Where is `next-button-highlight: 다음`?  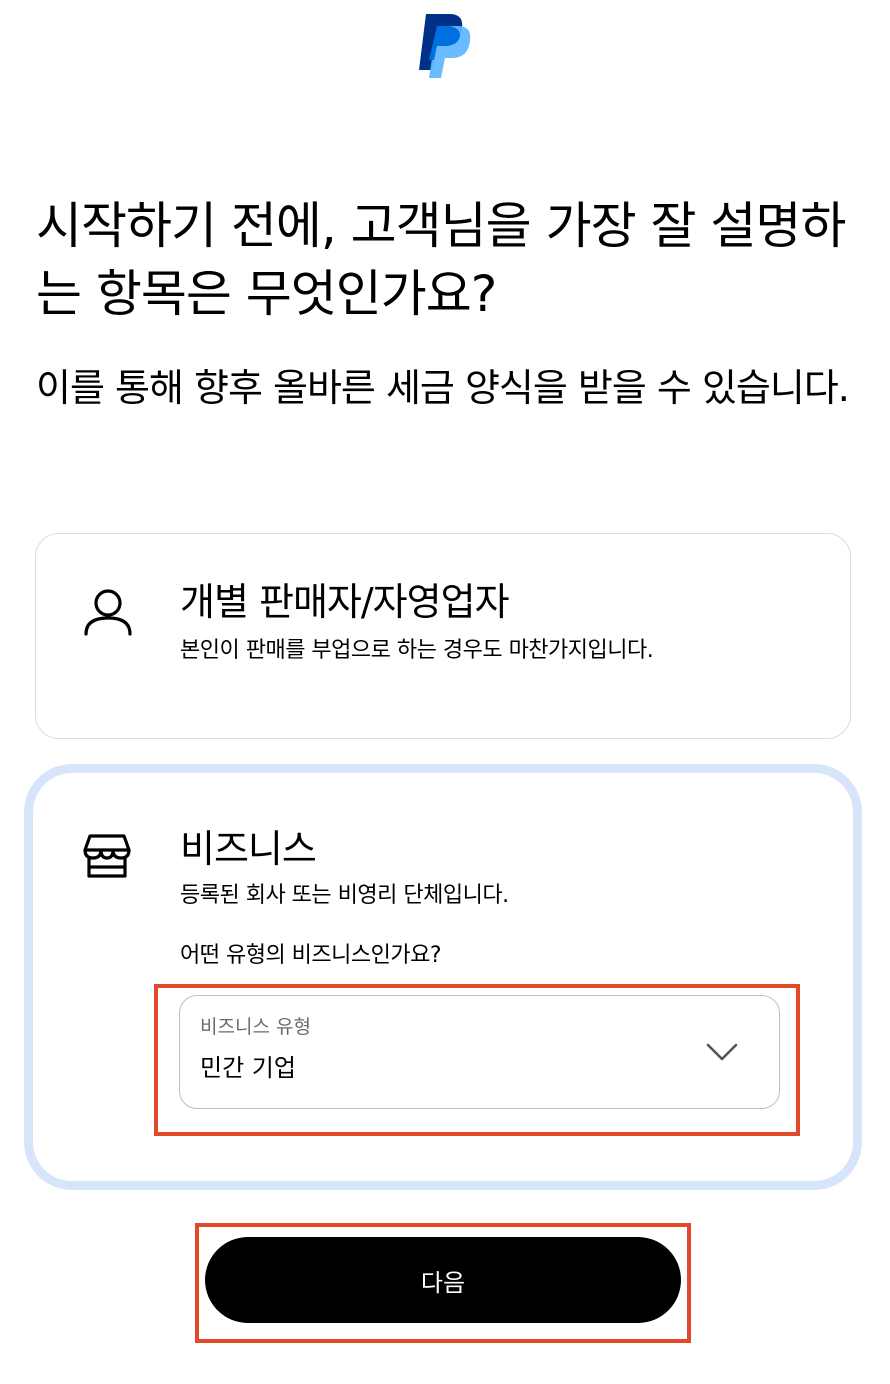 next-button-highlight: 다음 is located at coordinates (443, 1283).